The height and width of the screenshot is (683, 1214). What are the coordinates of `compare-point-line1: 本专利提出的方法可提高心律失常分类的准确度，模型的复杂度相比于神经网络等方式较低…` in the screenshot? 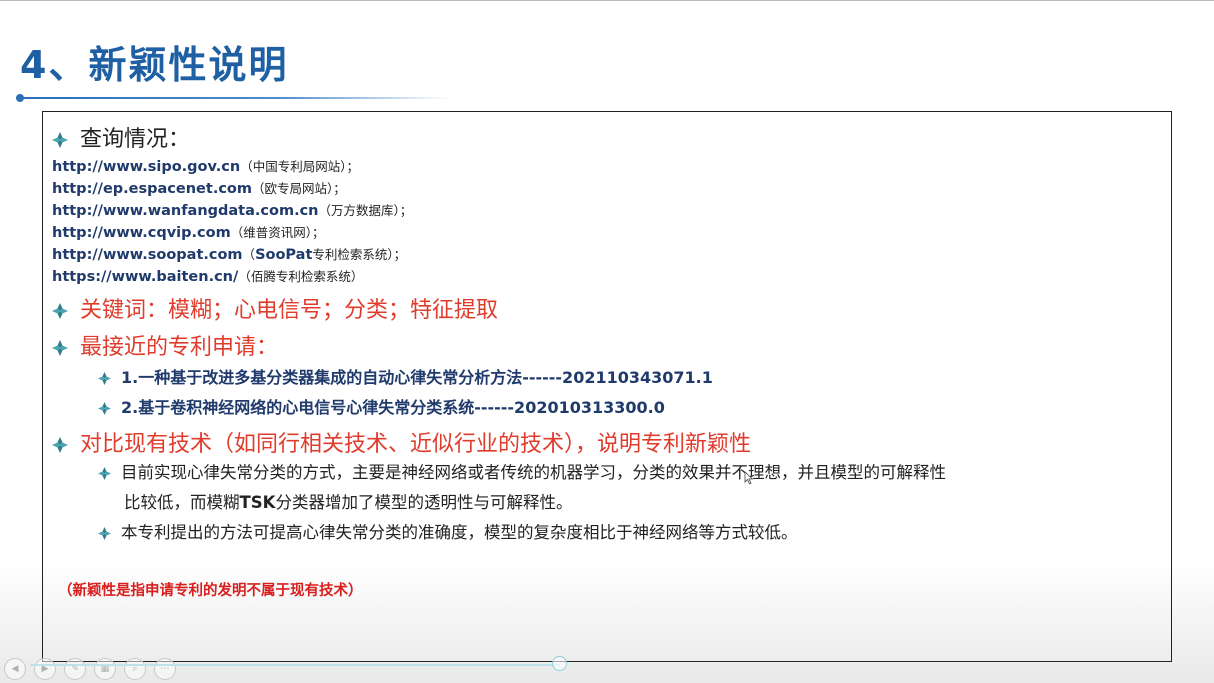 It's located at (459, 532).